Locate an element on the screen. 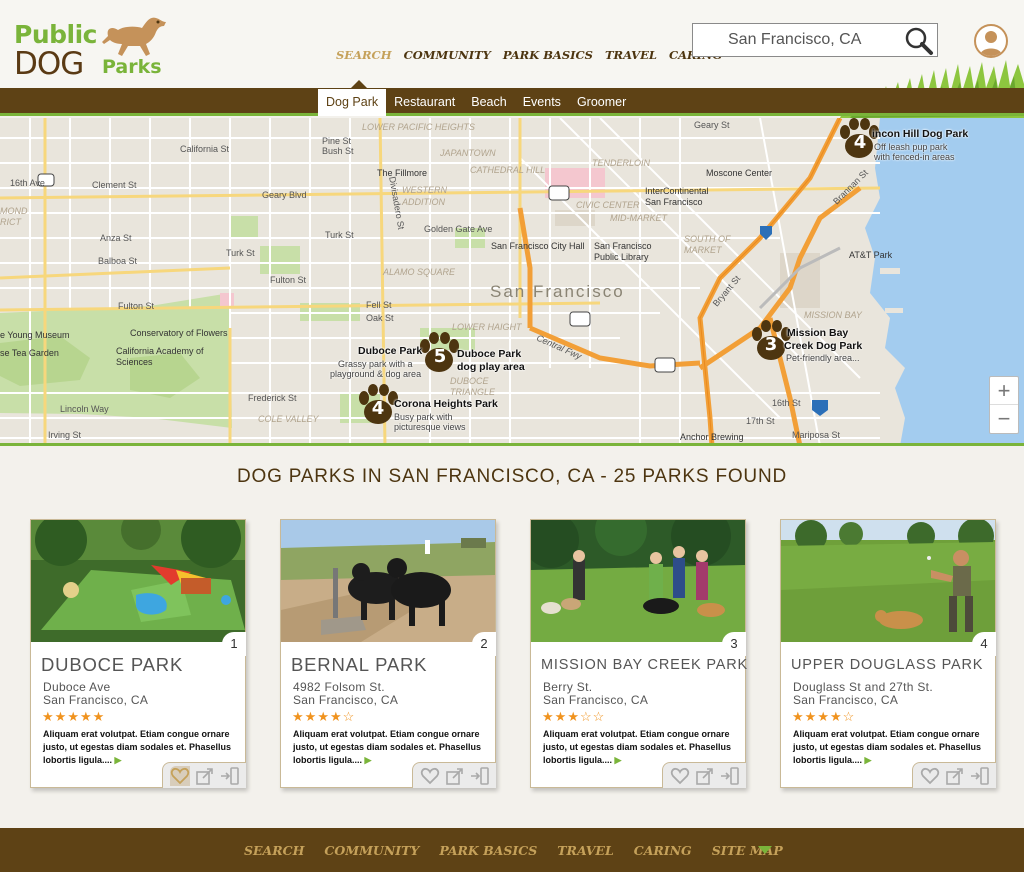  site-logo: Public DOG Parks is located at coordinates (94, 48).